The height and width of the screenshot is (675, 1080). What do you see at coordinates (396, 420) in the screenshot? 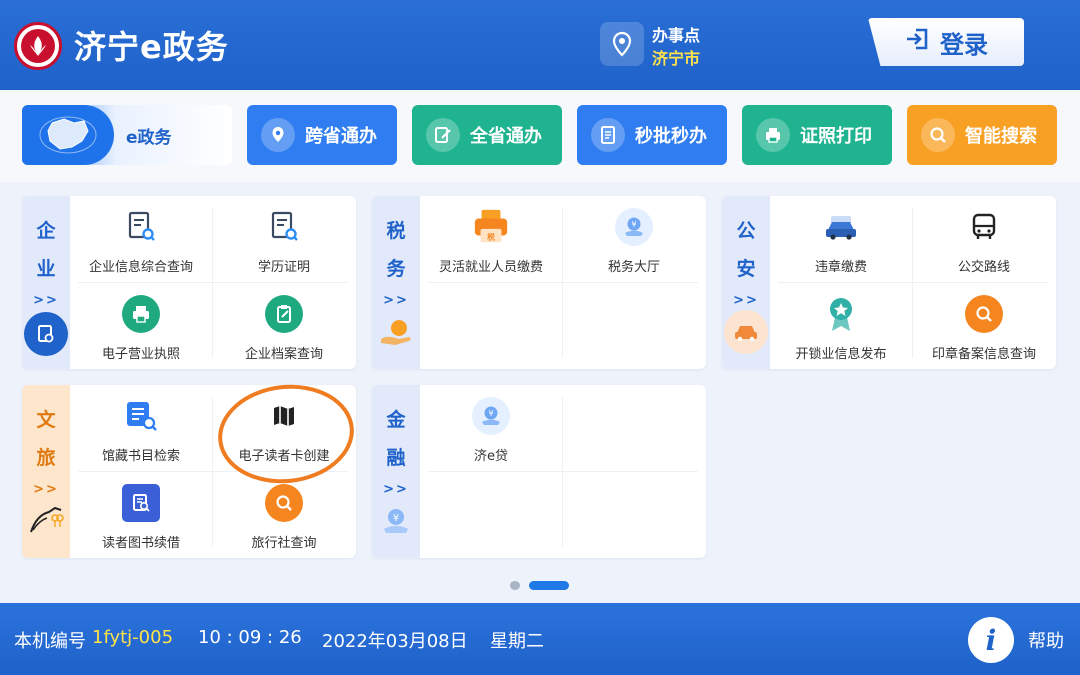
I see `section-title-char: 金` at bounding box center [396, 420].